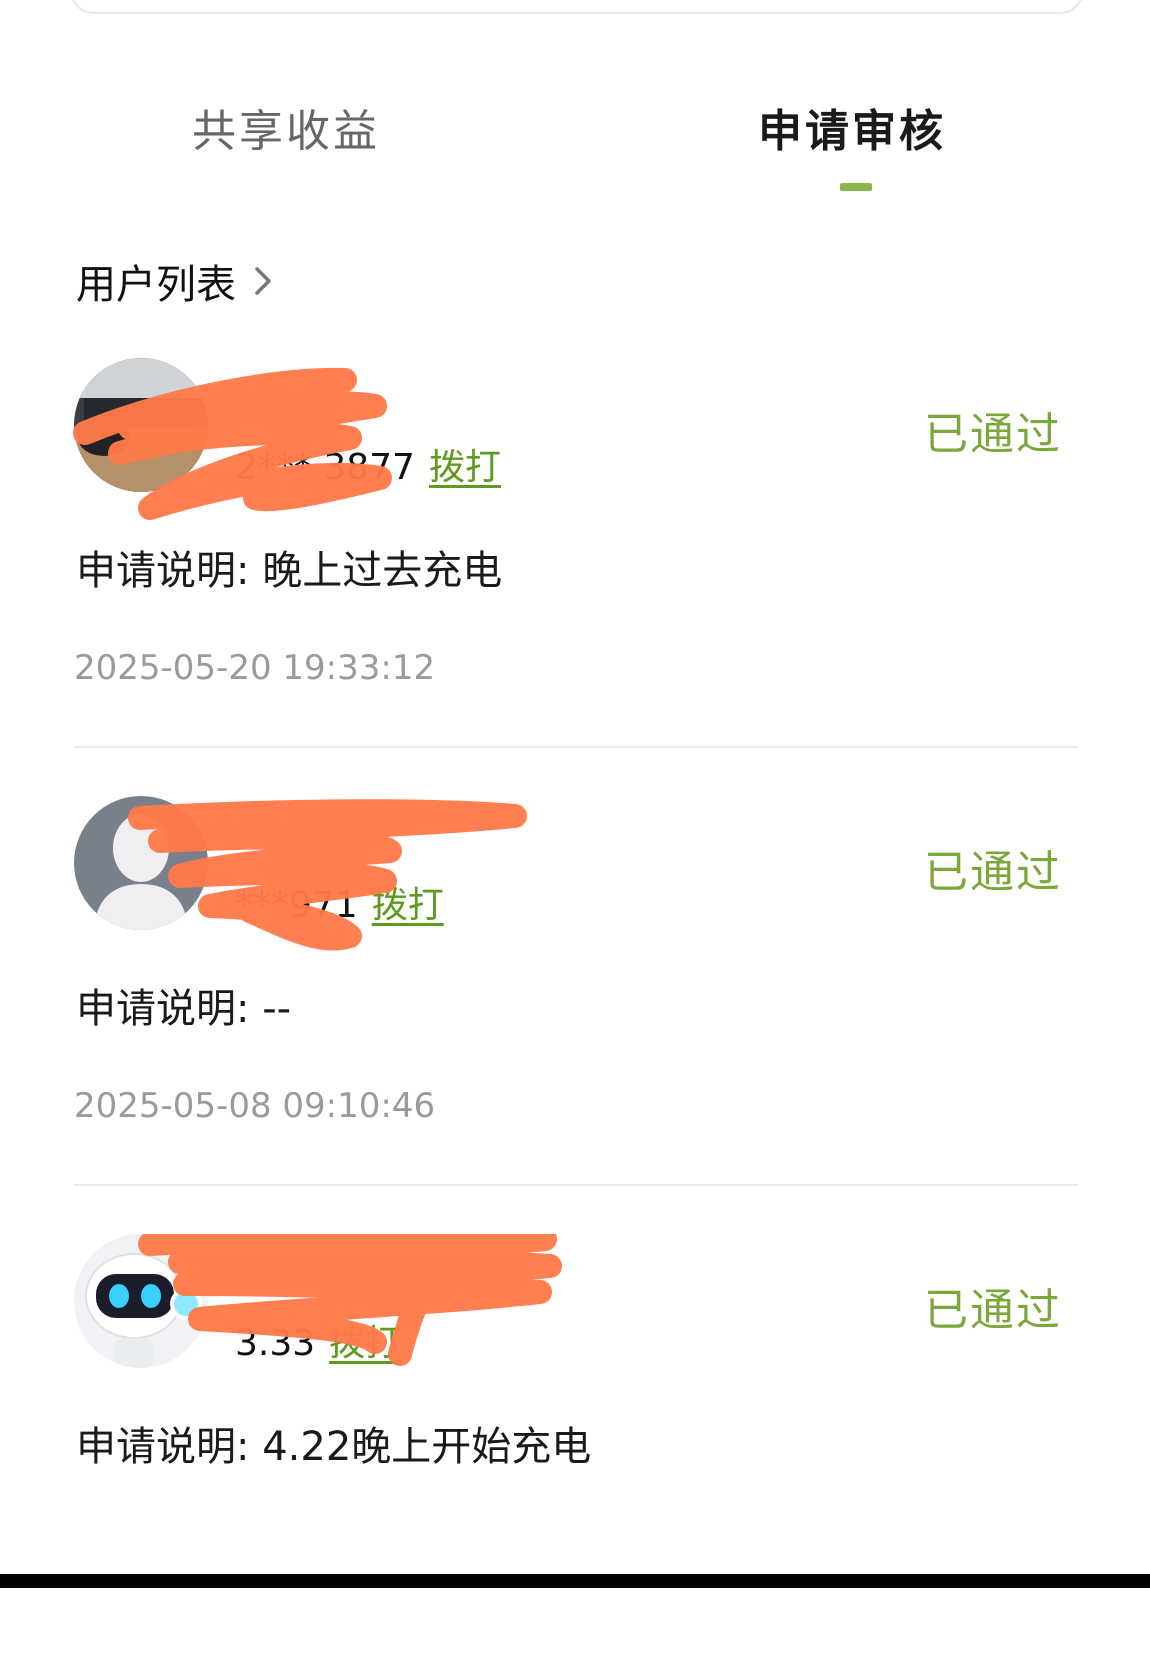 This screenshot has width=1150, height=1674. Describe the element at coordinates (141, 425) in the screenshot. I see `car-interior-avatar` at that location.